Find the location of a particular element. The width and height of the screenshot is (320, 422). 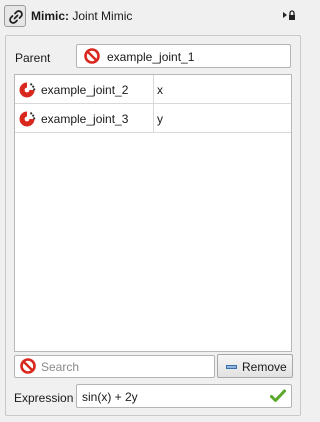

panel-title-bold: Mimic: is located at coordinates (50, 16).